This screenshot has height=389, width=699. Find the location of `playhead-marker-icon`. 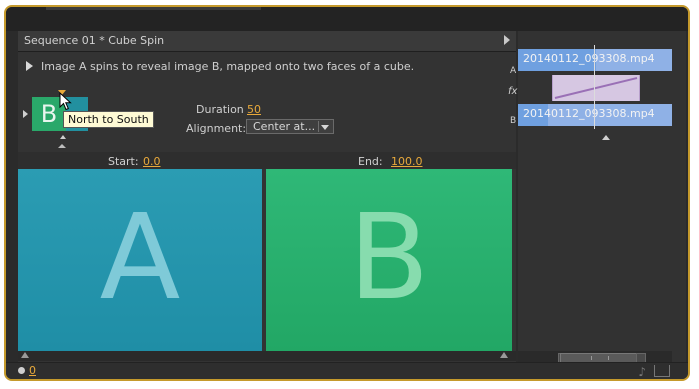

playhead-marker-icon is located at coordinates (606, 137).